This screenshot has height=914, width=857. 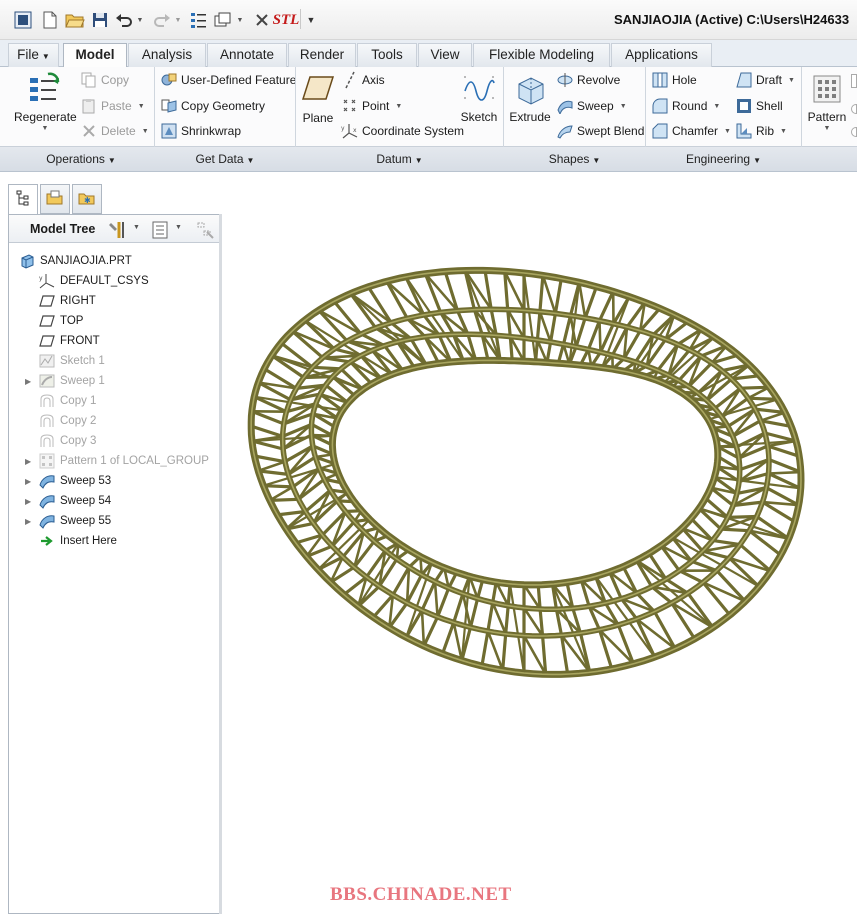 I want to click on hole-button: Hole, so click(x=674, y=80).